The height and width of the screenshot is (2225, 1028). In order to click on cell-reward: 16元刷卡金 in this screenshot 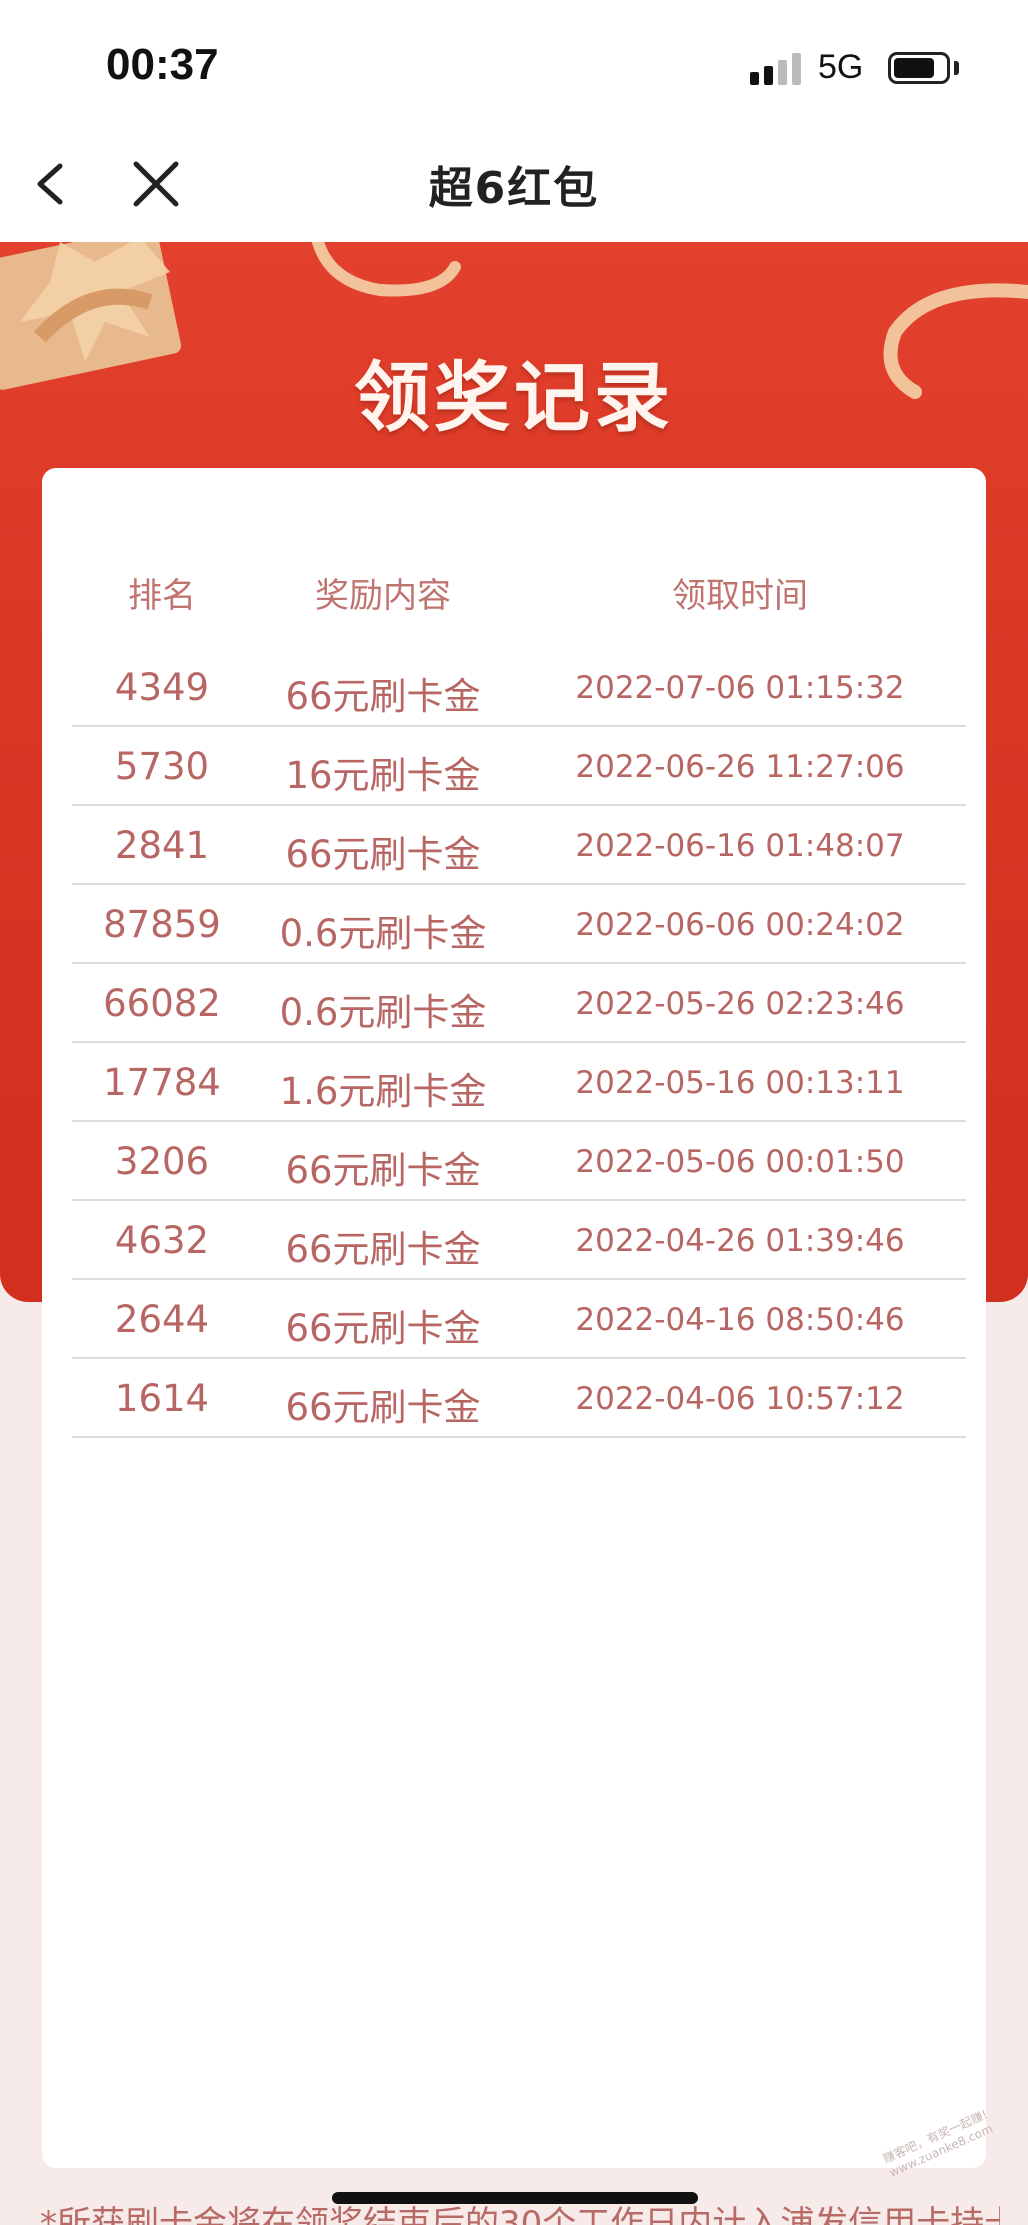, I will do `click(383, 775)`.